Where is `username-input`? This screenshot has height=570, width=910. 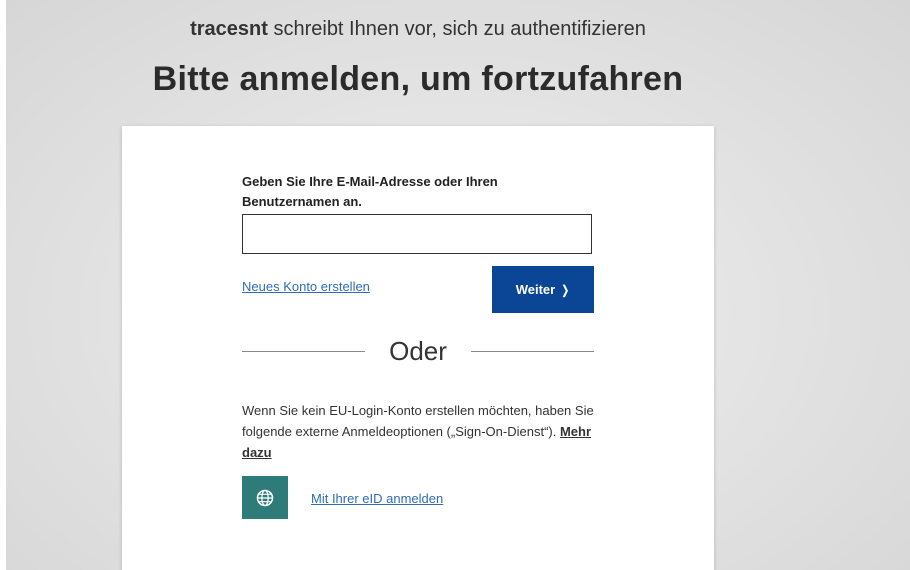 username-input is located at coordinates (417, 234).